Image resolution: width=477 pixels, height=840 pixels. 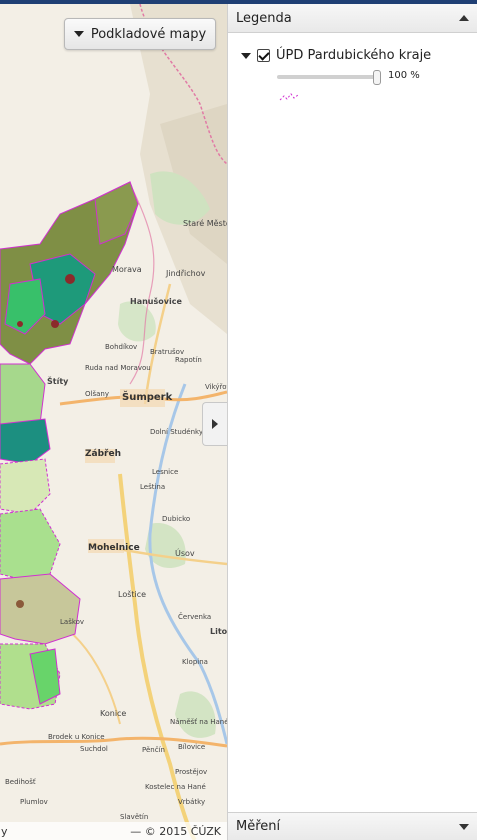 I want to click on caret-down-icon, so click(x=78, y=34).